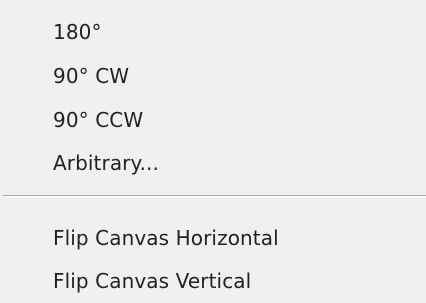 This screenshot has height=303, width=426. What do you see at coordinates (98, 120) in the screenshot?
I see `menu-item-rotate-90-ccw: 90° CCW` at bounding box center [98, 120].